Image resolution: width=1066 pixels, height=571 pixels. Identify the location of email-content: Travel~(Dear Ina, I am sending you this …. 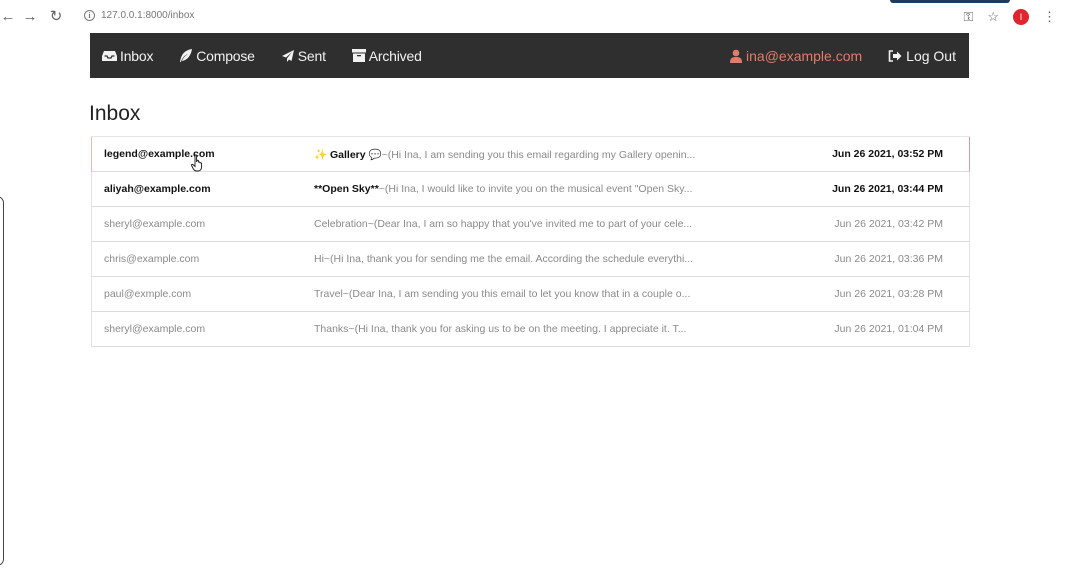
(516, 294).